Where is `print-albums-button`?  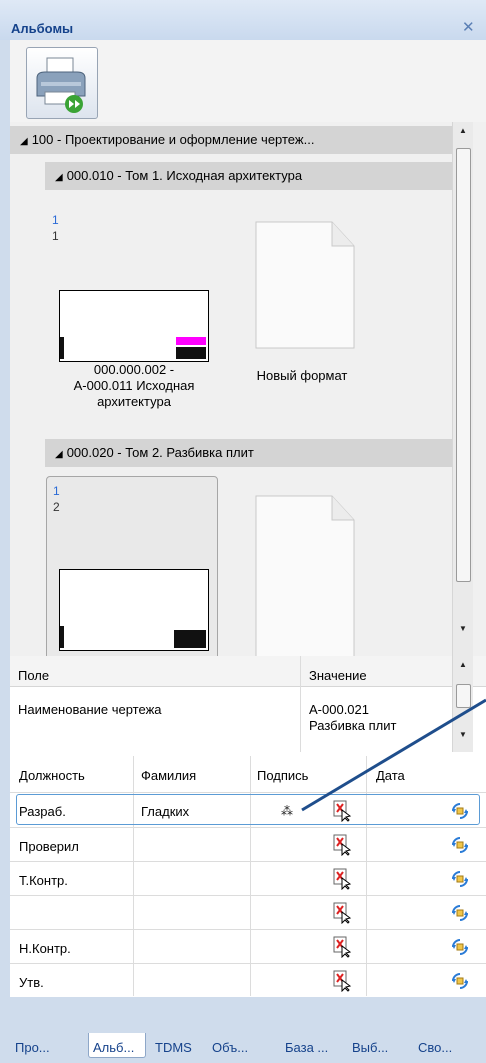 print-albums-button is located at coordinates (62, 83).